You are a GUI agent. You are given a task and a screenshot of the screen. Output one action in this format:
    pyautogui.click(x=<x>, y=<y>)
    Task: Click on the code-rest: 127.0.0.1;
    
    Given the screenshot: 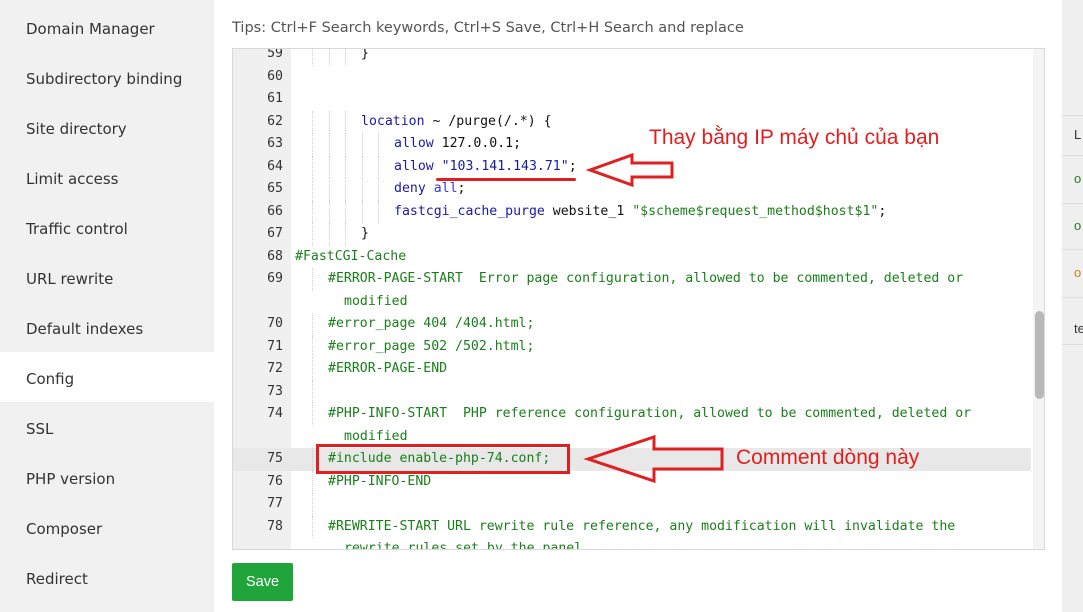 What is the action you would take?
    pyautogui.click(x=477, y=143)
    